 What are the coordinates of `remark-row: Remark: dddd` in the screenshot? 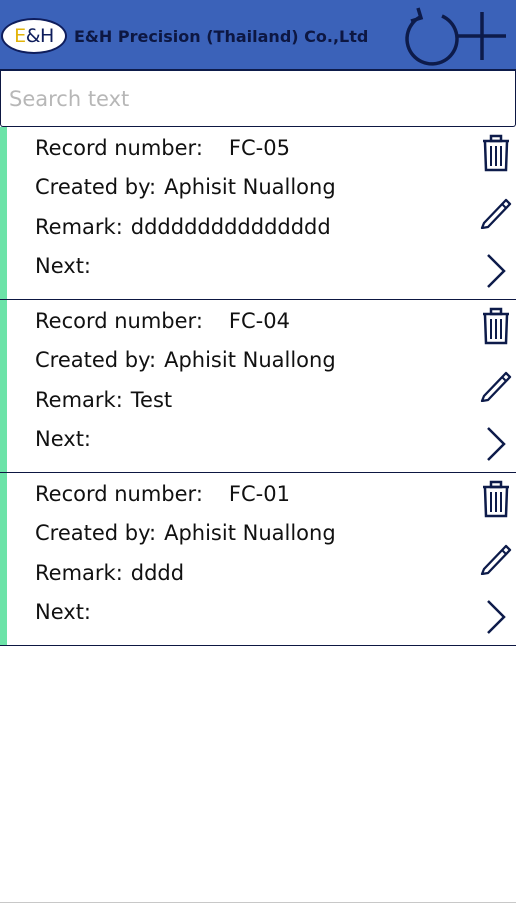 It's located at (110, 573).